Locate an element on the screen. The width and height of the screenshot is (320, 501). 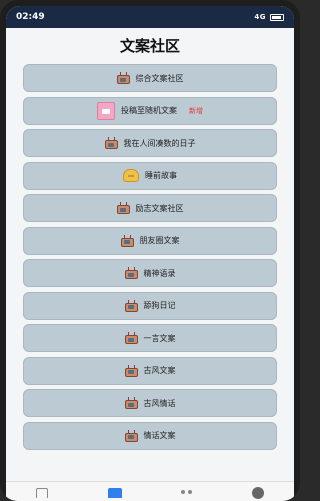
item-label: 励志文案社区 is located at coordinates (159, 208).